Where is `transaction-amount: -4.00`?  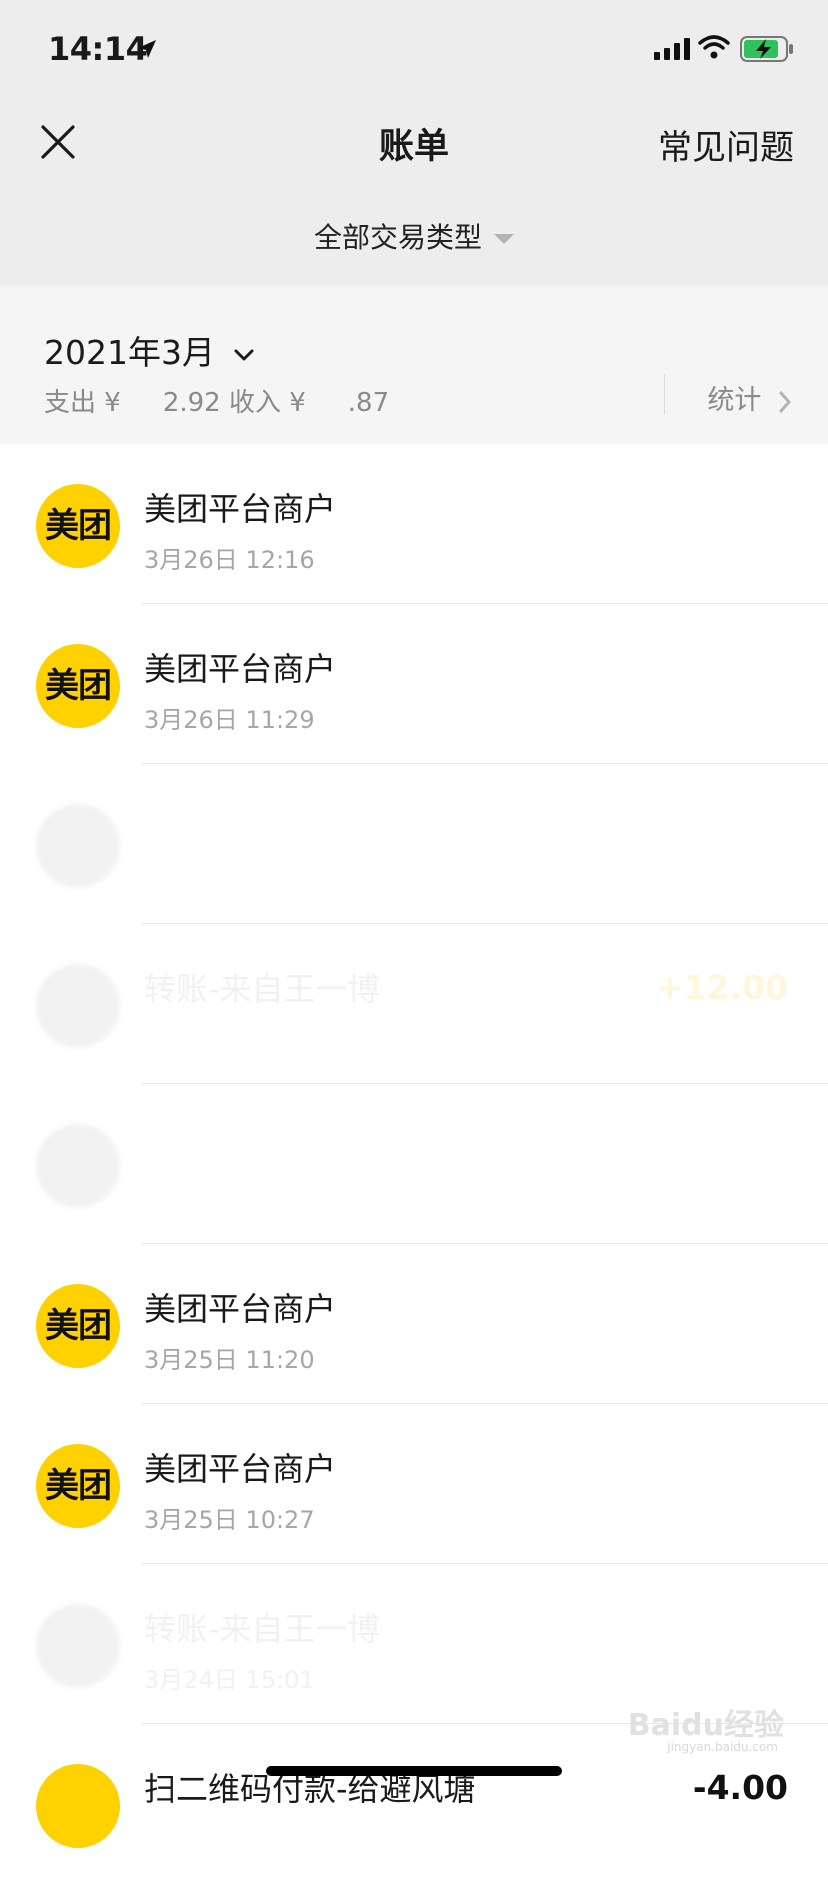 transaction-amount: -4.00 is located at coordinates (740, 1787).